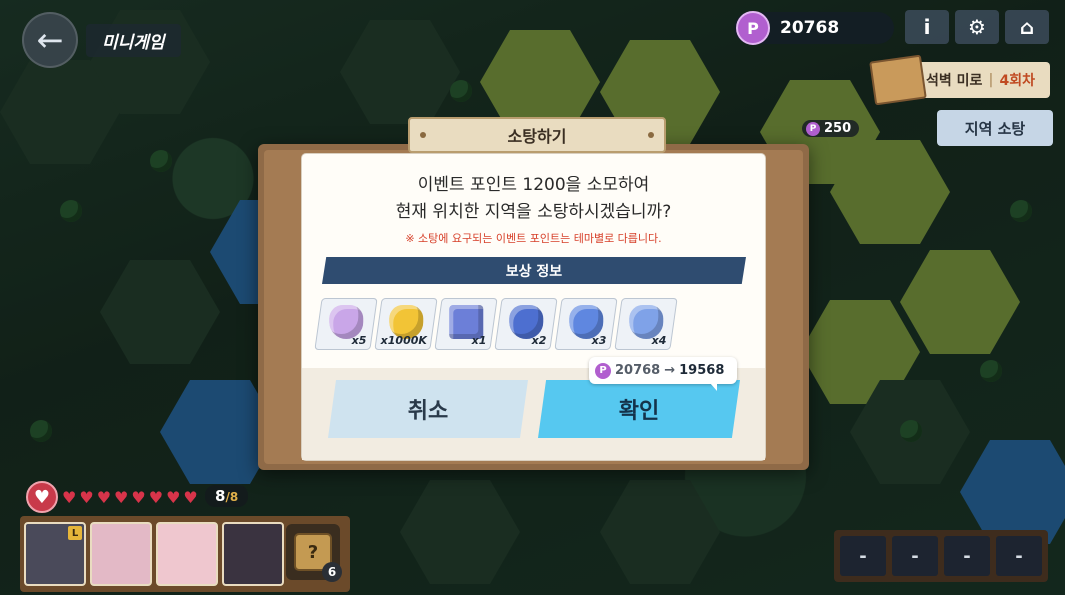  What do you see at coordinates (533, 238) in the screenshot?
I see `dialog-note: ※ 소탕에 요구되는 이벤트 포인트는 테마별로 다릅니다.` at bounding box center [533, 238].